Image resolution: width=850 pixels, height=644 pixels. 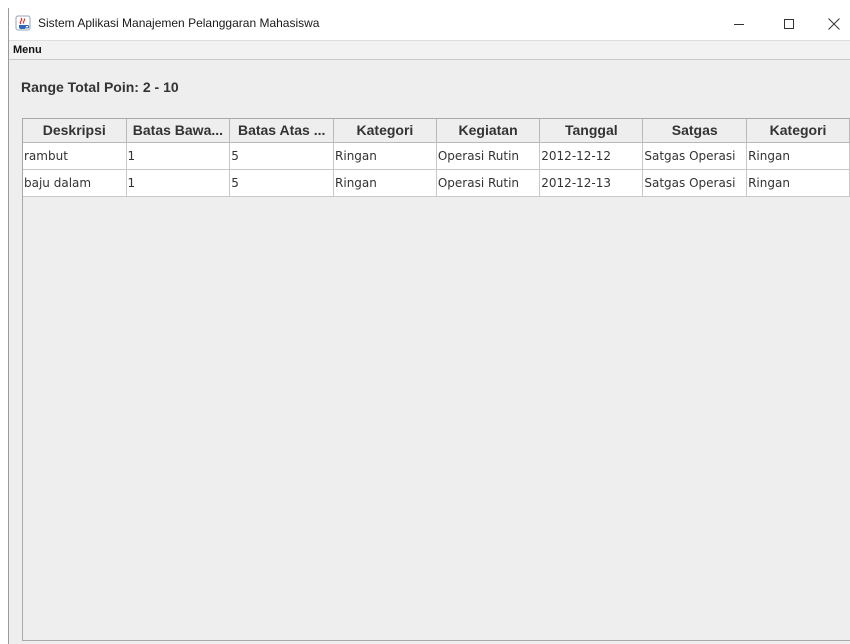 I want to click on column-header-kategori: Kategori, so click(x=385, y=131).